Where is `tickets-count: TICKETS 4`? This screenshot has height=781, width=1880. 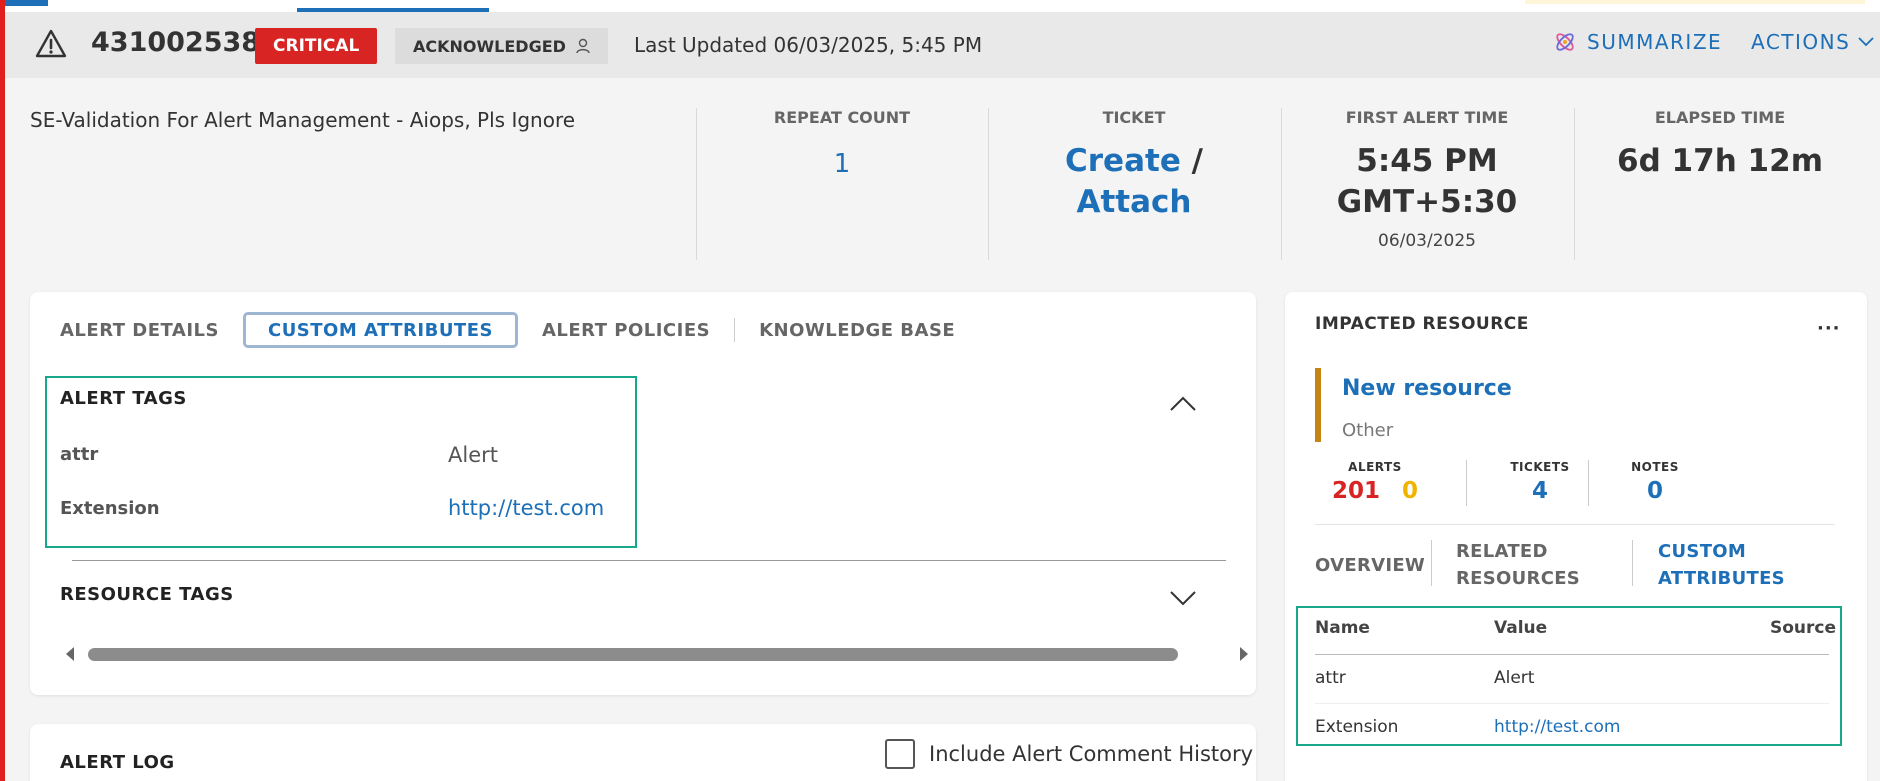 tickets-count: TICKETS 4 is located at coordinates (1540, 482).